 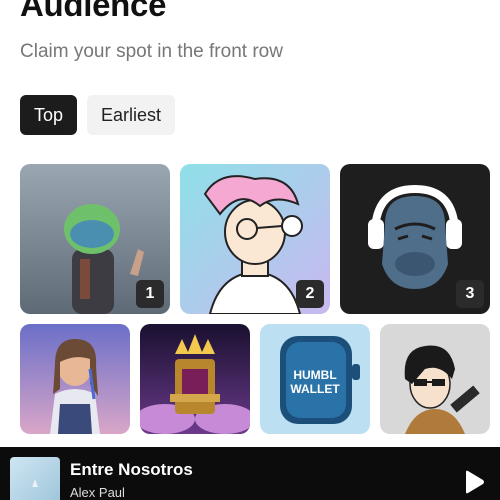 What do you see at coordinates (49, 115) in the screenshot?
I see `tab-top: Top` at bounding box center [49, 115].